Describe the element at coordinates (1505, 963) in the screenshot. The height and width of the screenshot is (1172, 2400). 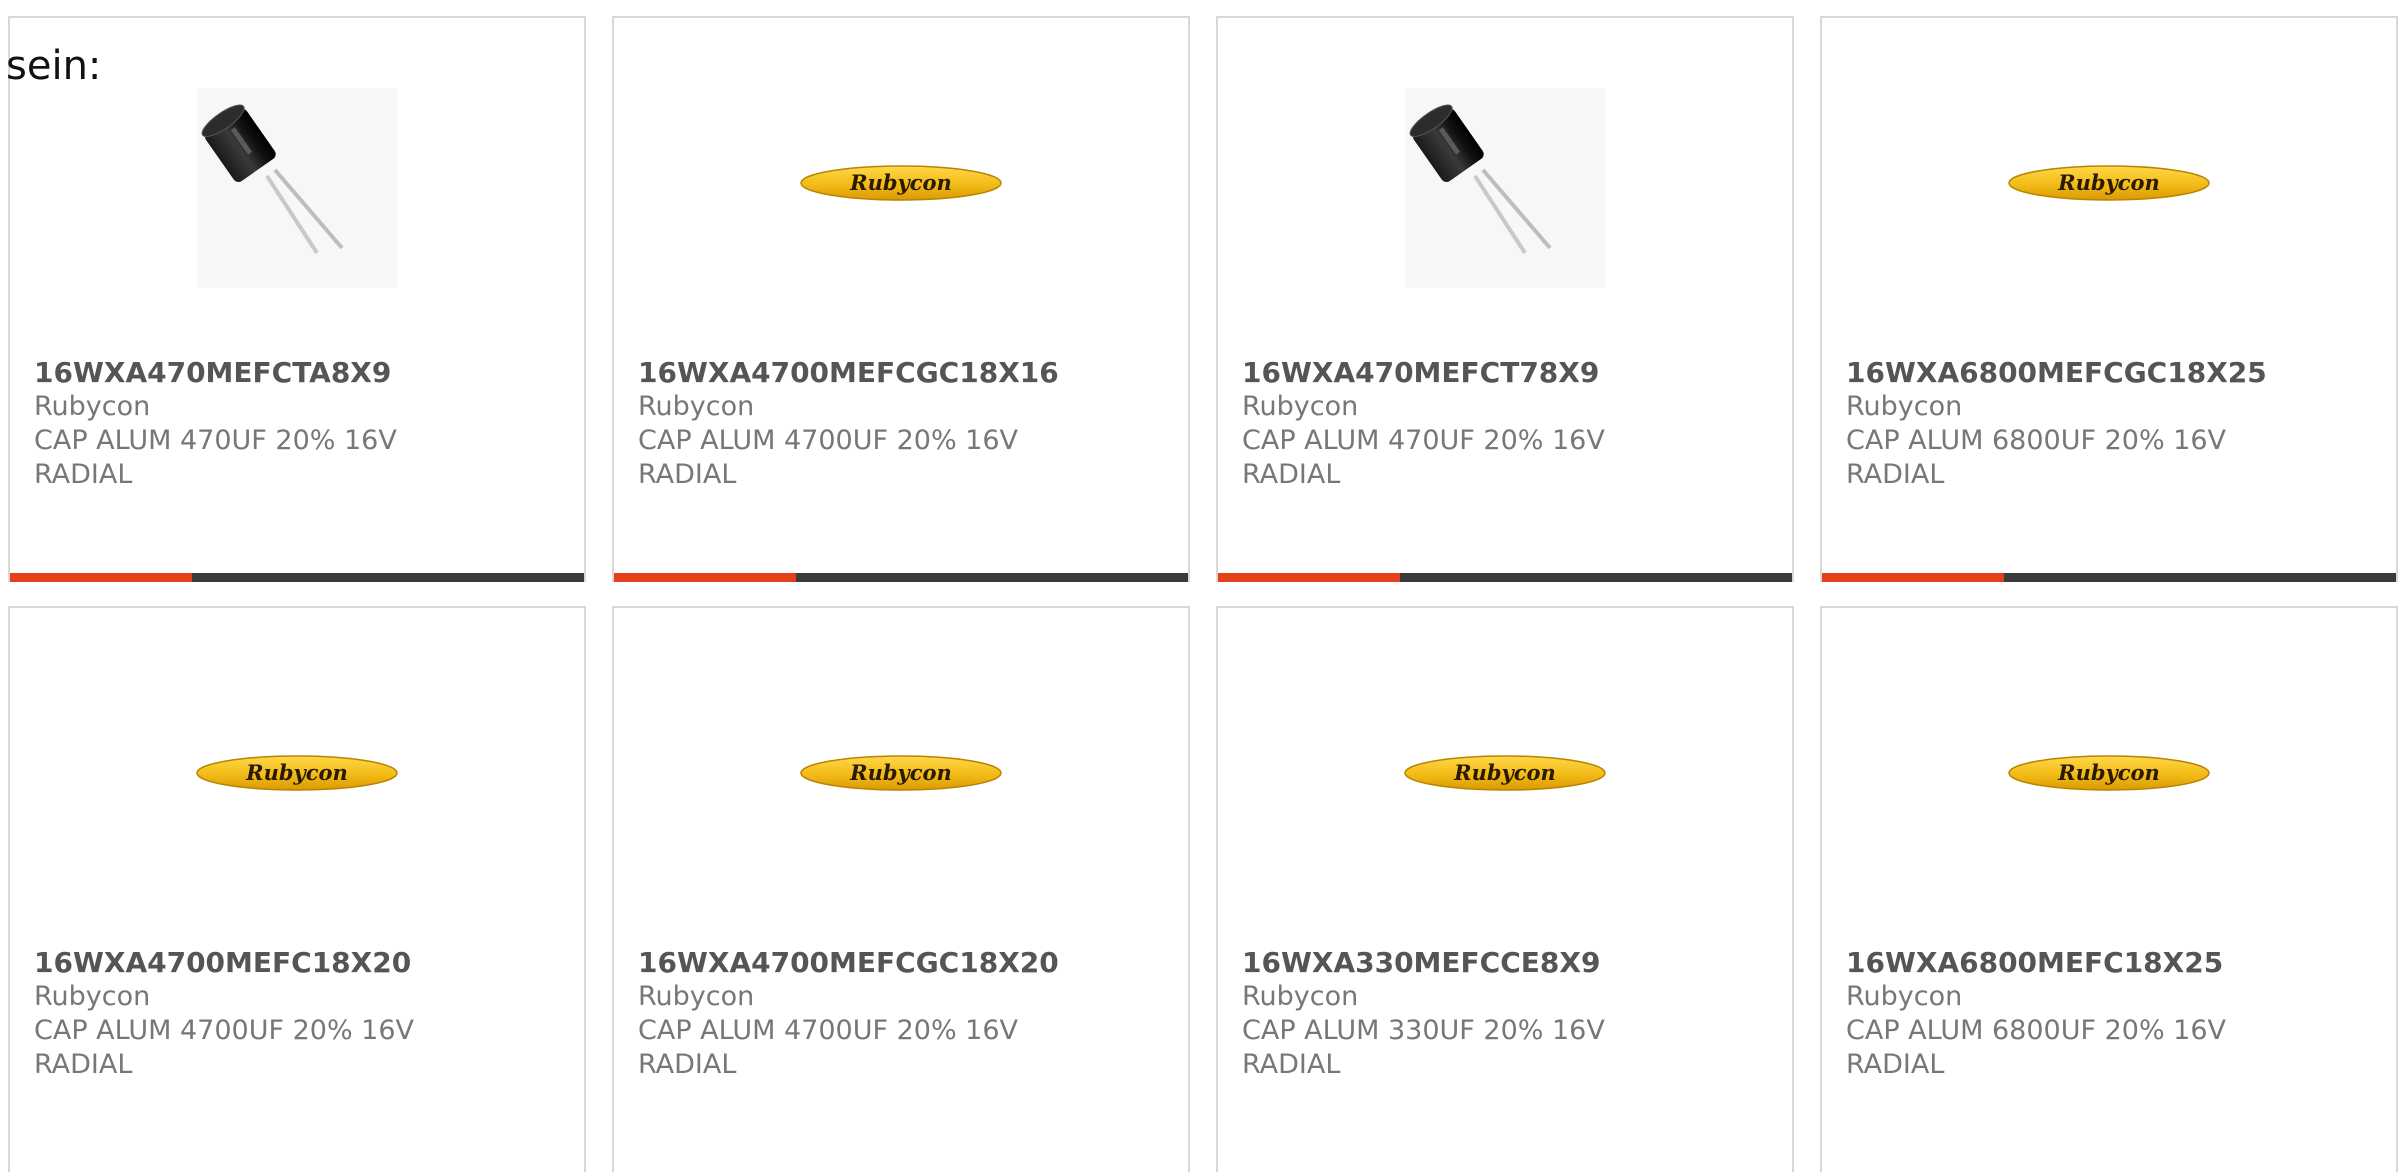
I see `part-number: 16WXA330MEFCCE8X9` at that location.